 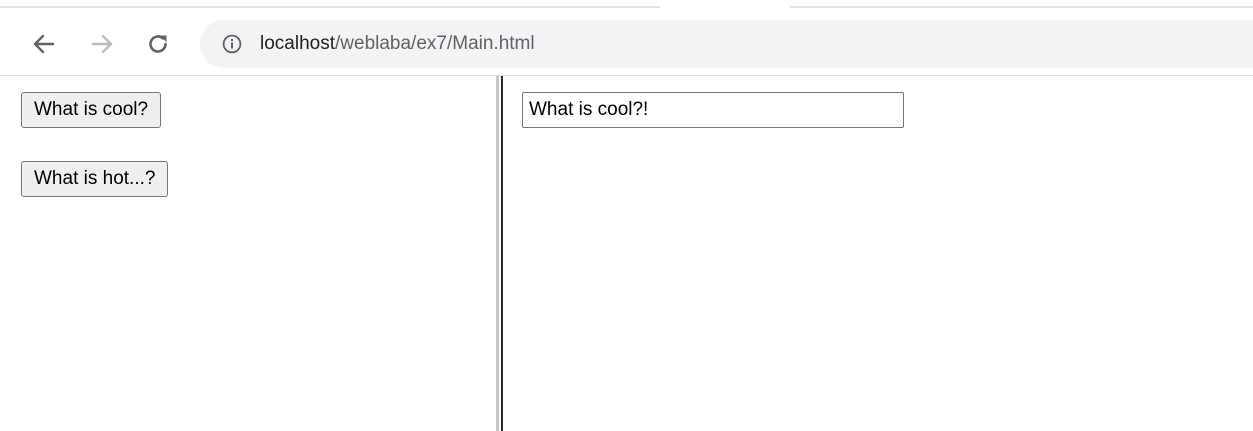 What do you see at coordinates (713, 110) in the screenshot?
I see `output-text-field` at bounding box center [713, 110].